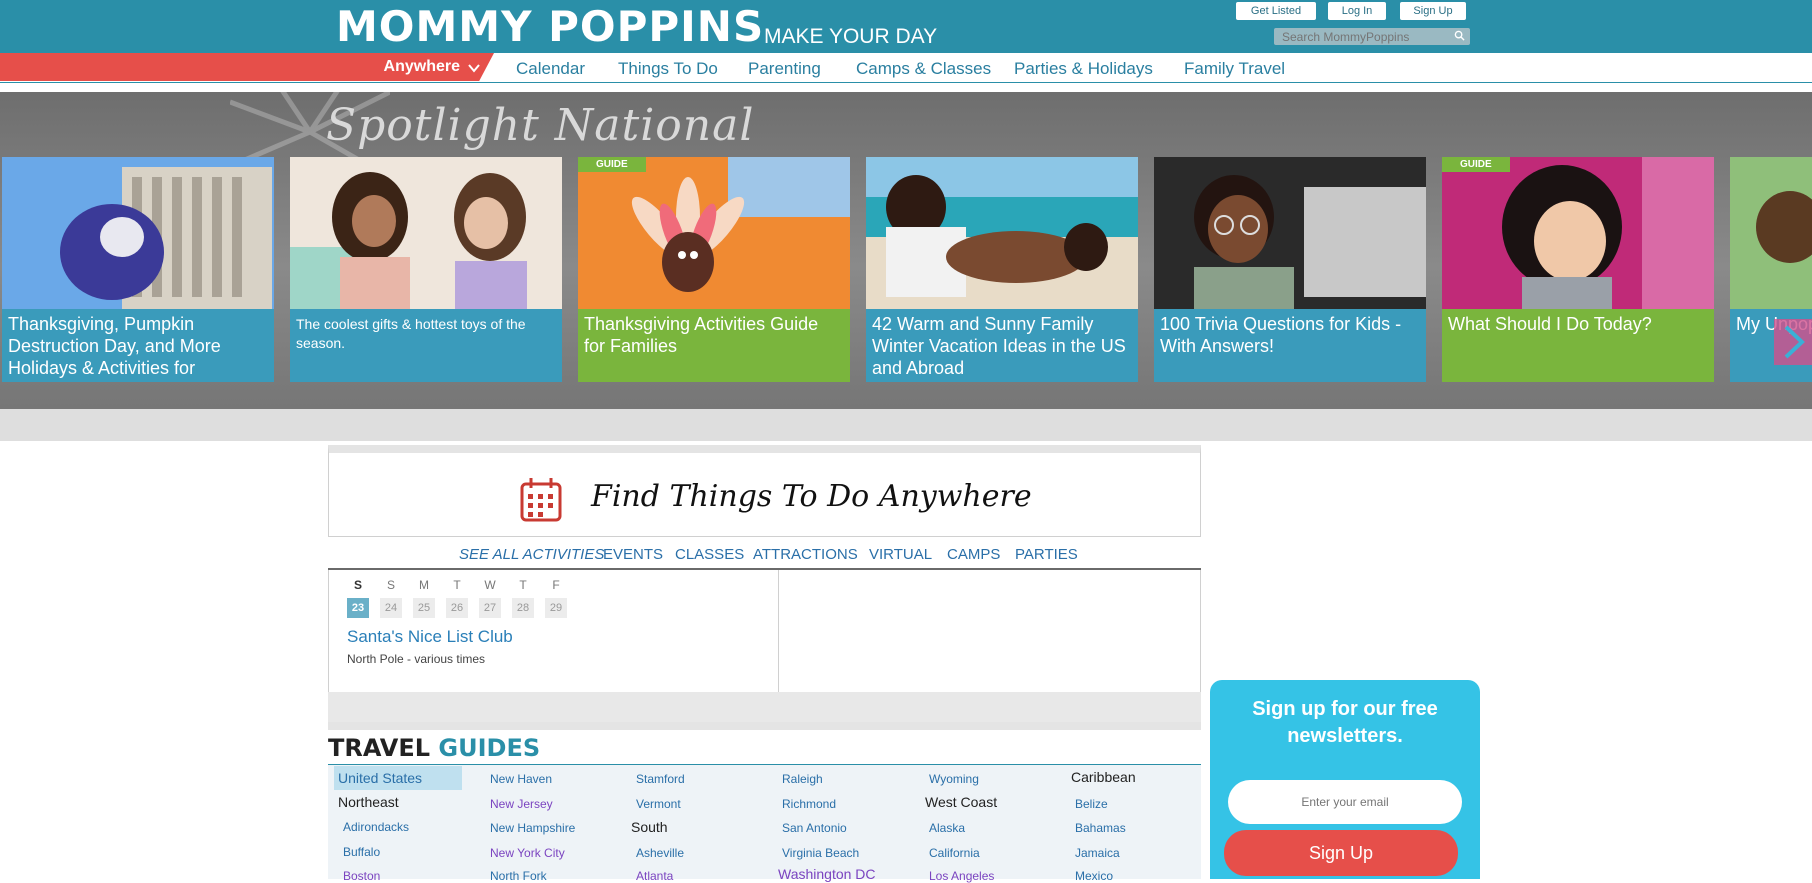  What do you see at coordinates (649, 827) in the screenshot?
I see `region-south: South` at bounding box center [649, 827].